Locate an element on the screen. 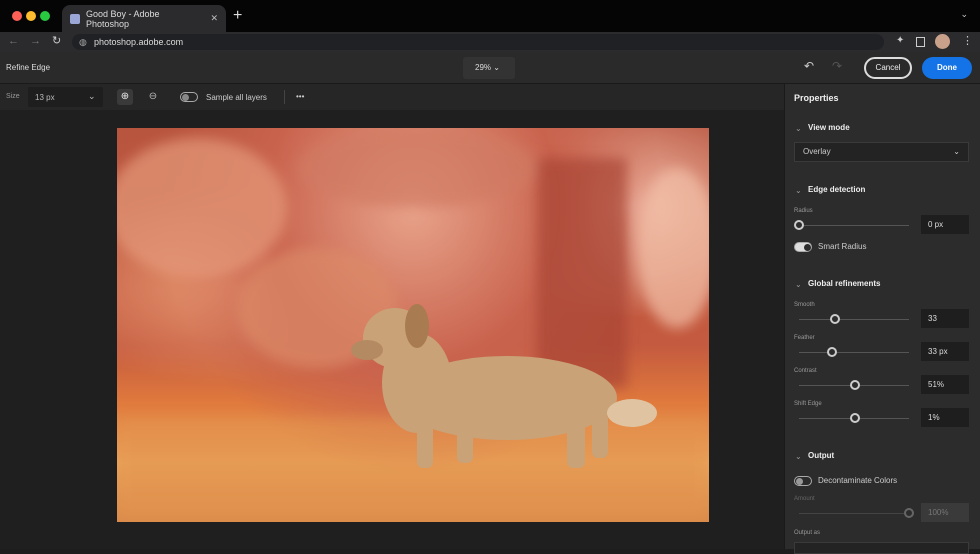 This screenshot has width=980, height=554. feather-slider-handle is located at coordinates (832, 352).